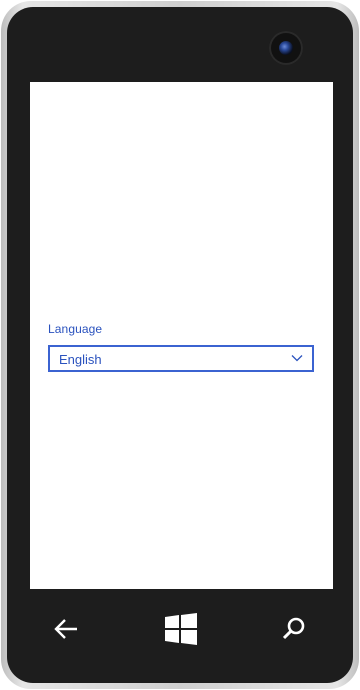  I want to click on search-button, so click(294, 629).